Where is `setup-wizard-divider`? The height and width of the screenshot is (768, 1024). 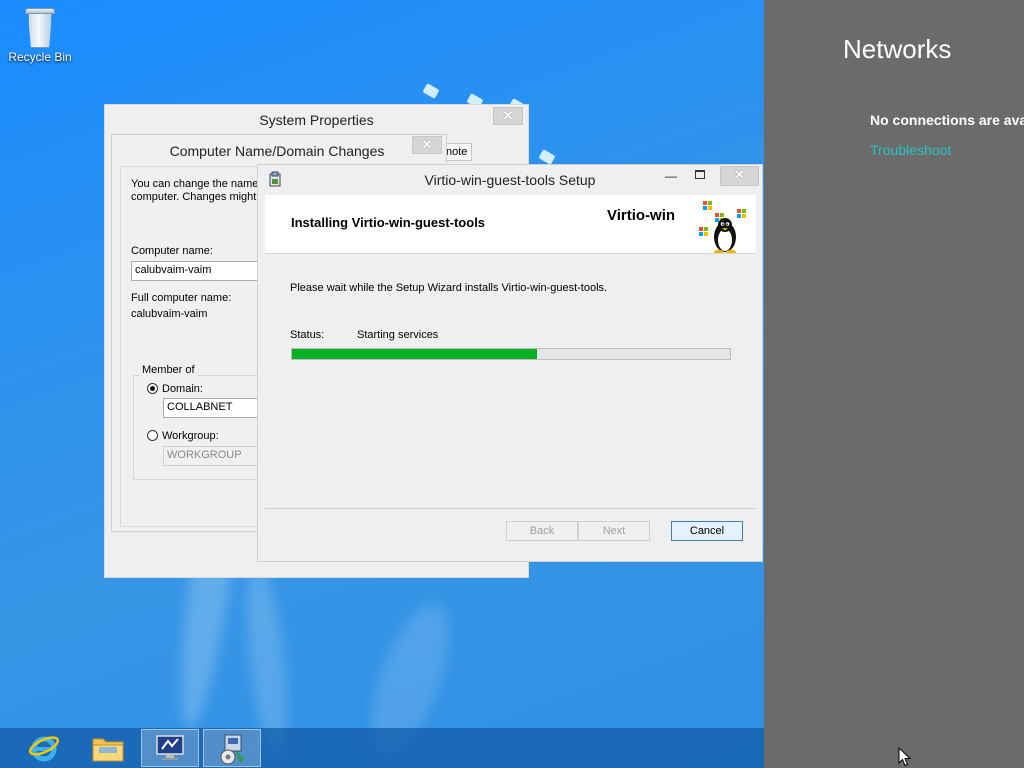
setup-wizard-divider is located at coordinates (510, 508).